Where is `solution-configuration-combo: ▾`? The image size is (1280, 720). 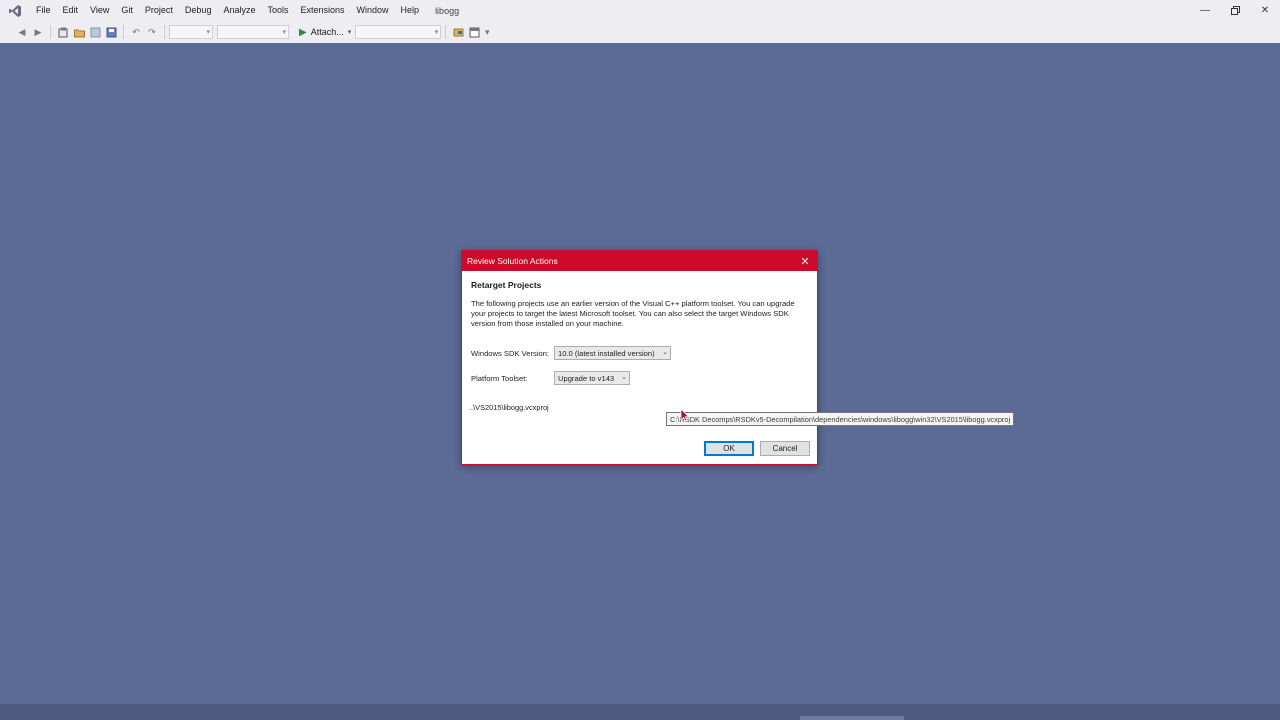
solution-configuration-combo: ▾ is located at coordinates (191, 32).